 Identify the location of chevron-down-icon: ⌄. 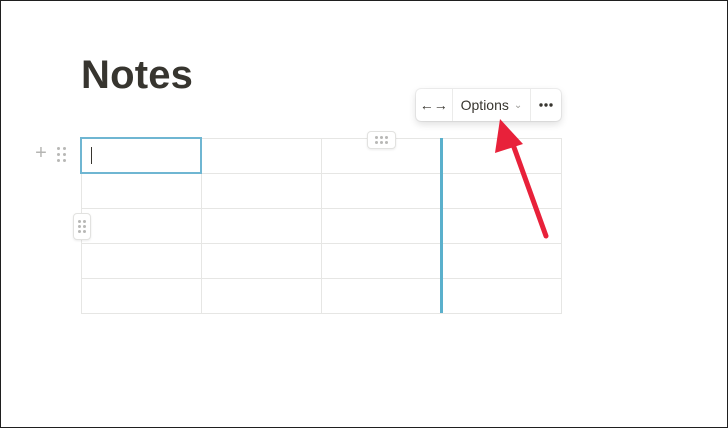
(518, 105).